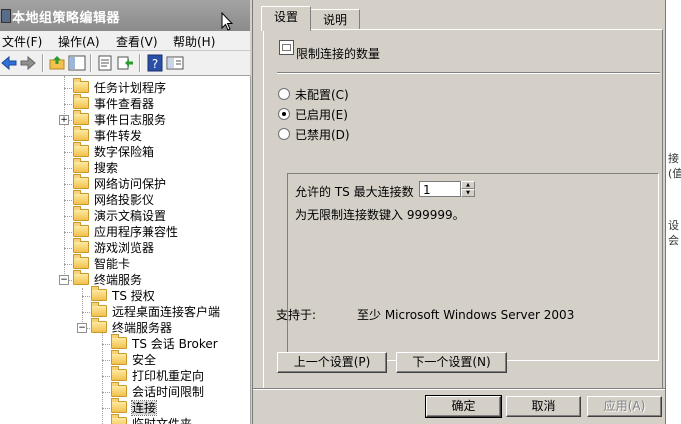 This screenshot has width=681, height=424. Describe the element at coordinates (107, 279) in the screenshot. I see `tree-item: 终端服务` at that location.